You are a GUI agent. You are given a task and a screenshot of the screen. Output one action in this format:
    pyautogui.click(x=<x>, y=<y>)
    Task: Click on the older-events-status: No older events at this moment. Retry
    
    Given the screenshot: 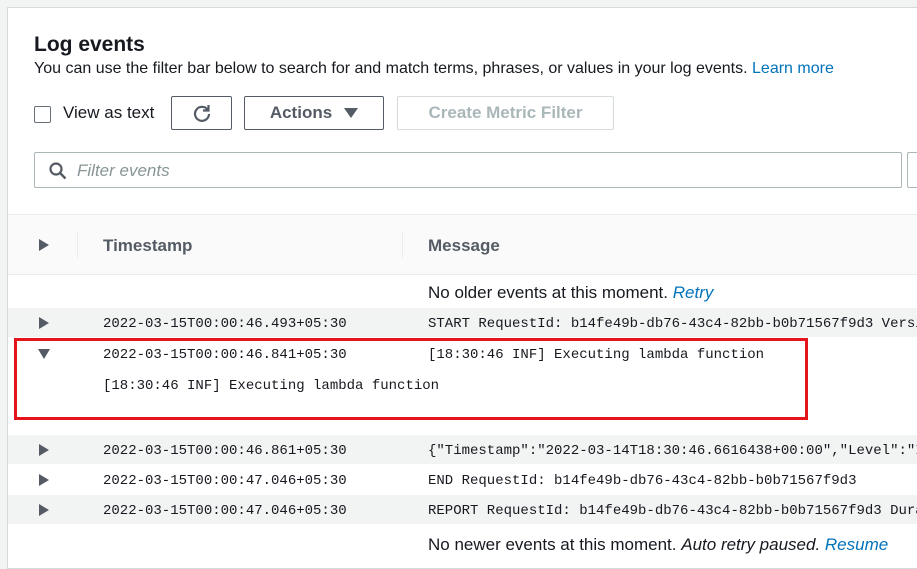 What is the action you would take?
    pyautogui.click(x=570, y=293)
    